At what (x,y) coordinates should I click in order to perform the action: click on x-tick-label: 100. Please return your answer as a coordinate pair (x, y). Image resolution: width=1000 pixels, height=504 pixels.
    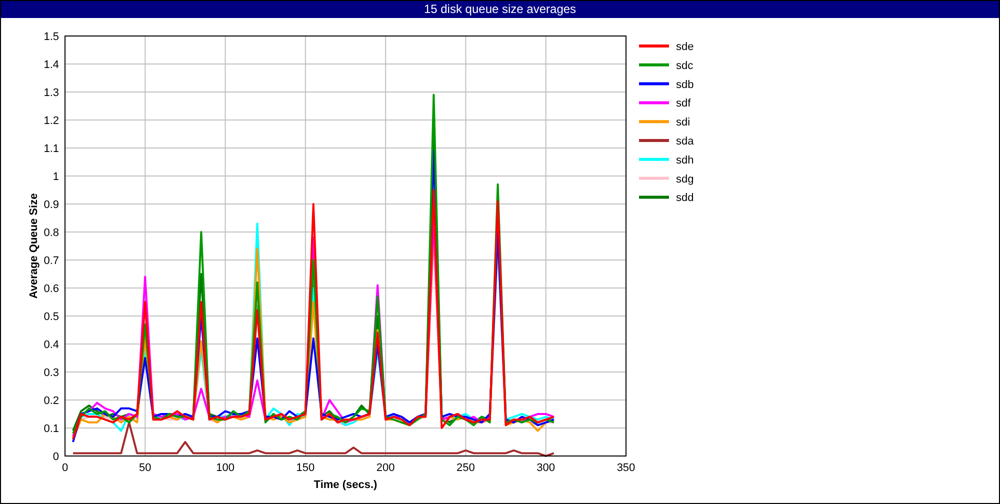
    Looking at the image, I should click on (225, 468).